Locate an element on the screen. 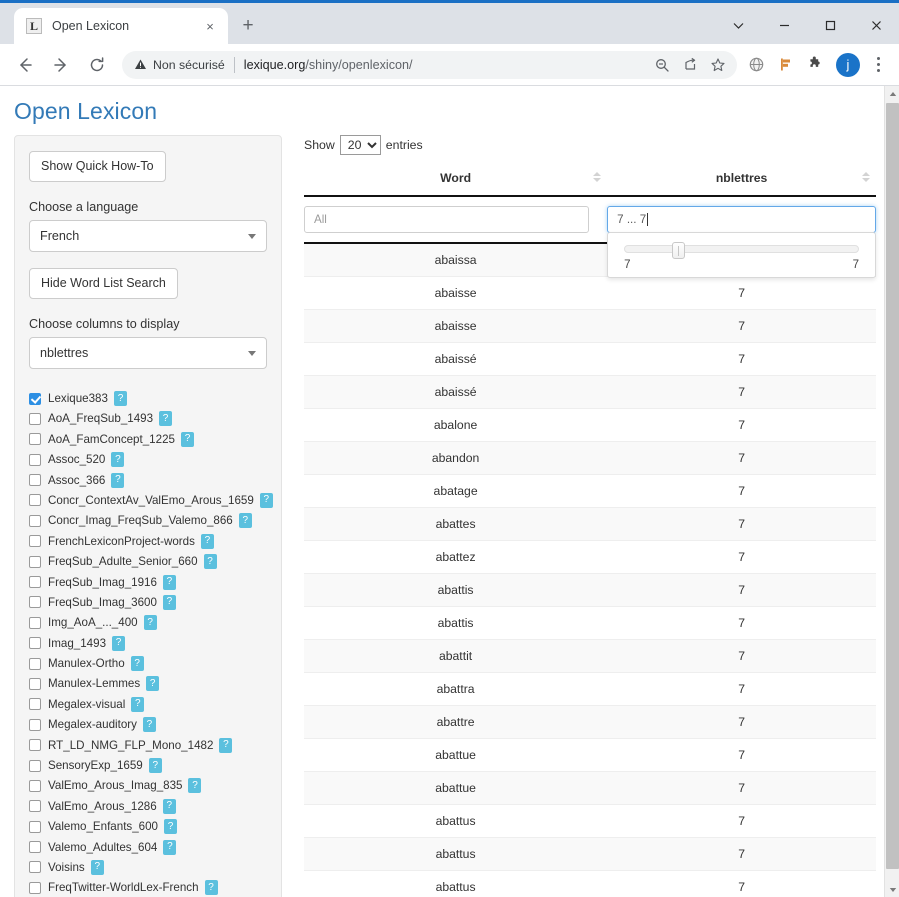  dataset-checkbox-row: Img_AoA_..._400? is located at coordinates (148, 623).